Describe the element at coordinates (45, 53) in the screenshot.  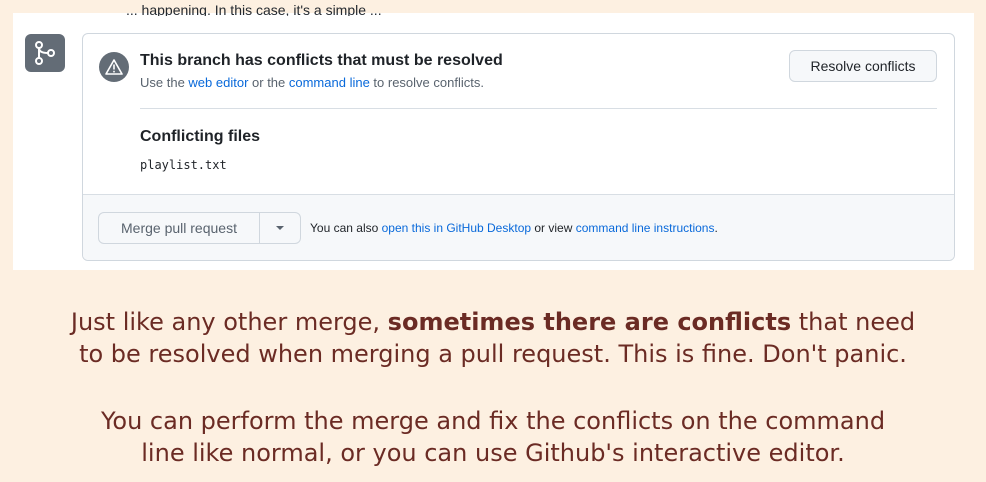
I see `merge-icon` at that location.